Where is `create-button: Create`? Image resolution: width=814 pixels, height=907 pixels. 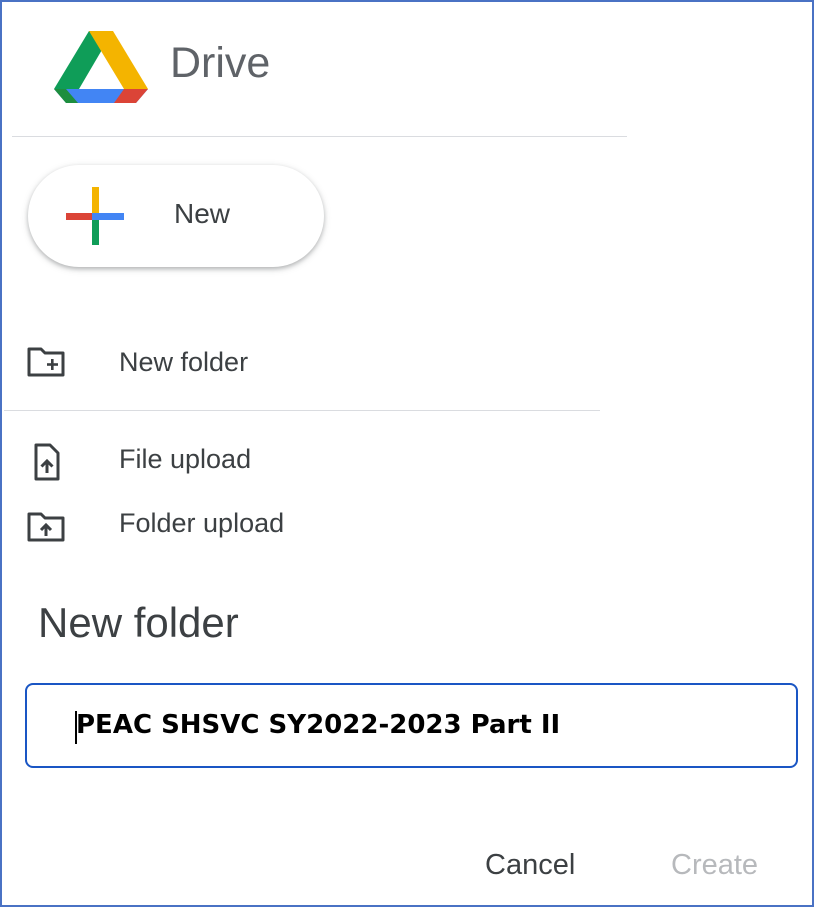
create-button: Create is located at coordinates (714, 865).